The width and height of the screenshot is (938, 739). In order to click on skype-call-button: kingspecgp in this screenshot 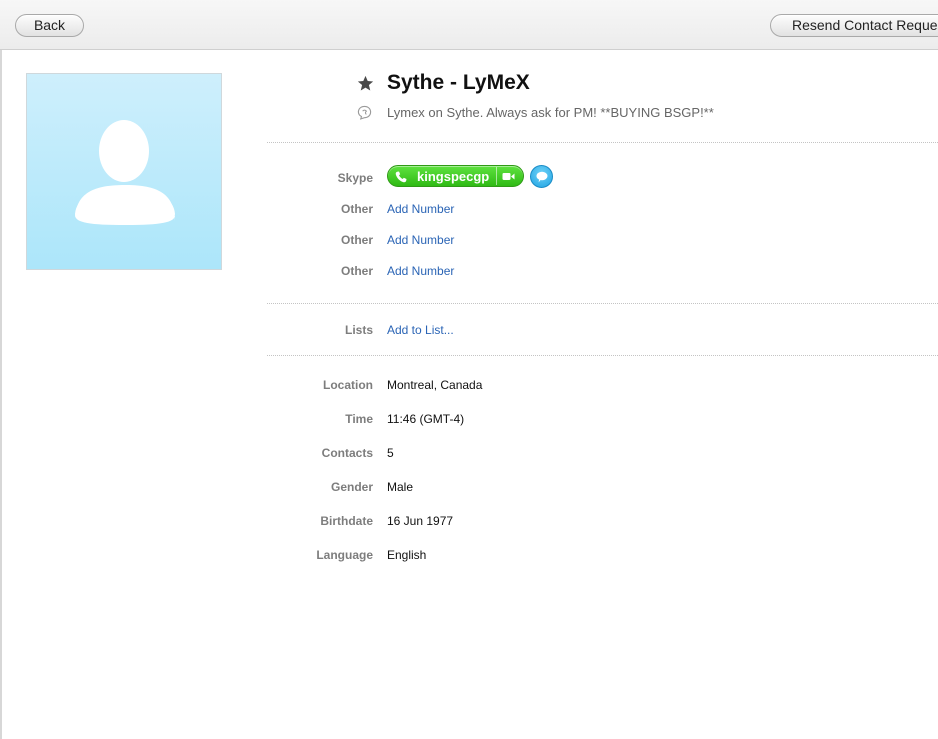, I will do `click(455, 176)`.